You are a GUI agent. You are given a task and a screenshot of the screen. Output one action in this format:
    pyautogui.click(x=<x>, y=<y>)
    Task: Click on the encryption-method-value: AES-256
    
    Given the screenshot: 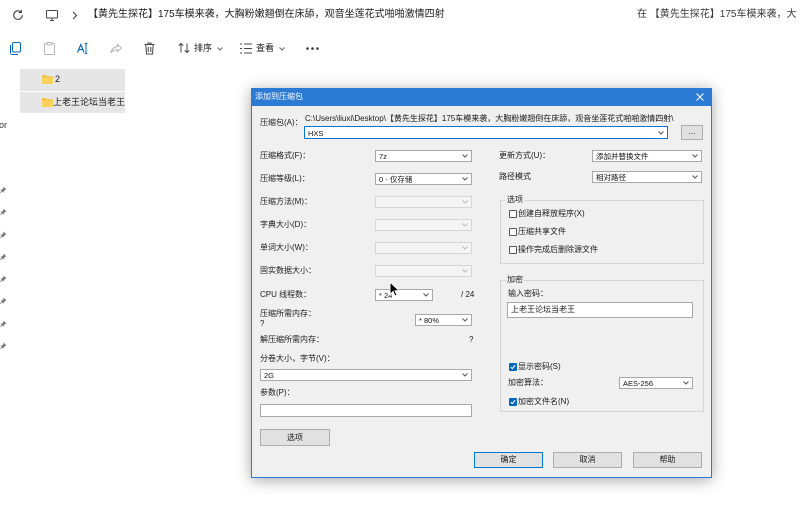 What is the action you would take?
    pyautogui.click(x=638, y=383)
    